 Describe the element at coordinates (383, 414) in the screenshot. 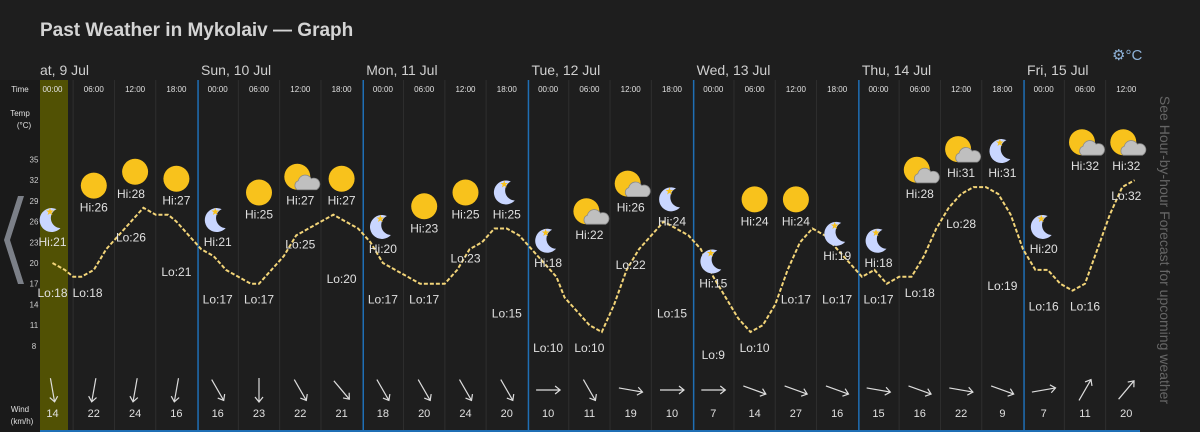

I see `wind-speed-label: 18` at that location.